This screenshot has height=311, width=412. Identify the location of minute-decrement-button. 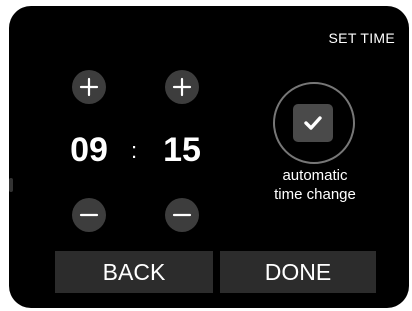
(182, 215).